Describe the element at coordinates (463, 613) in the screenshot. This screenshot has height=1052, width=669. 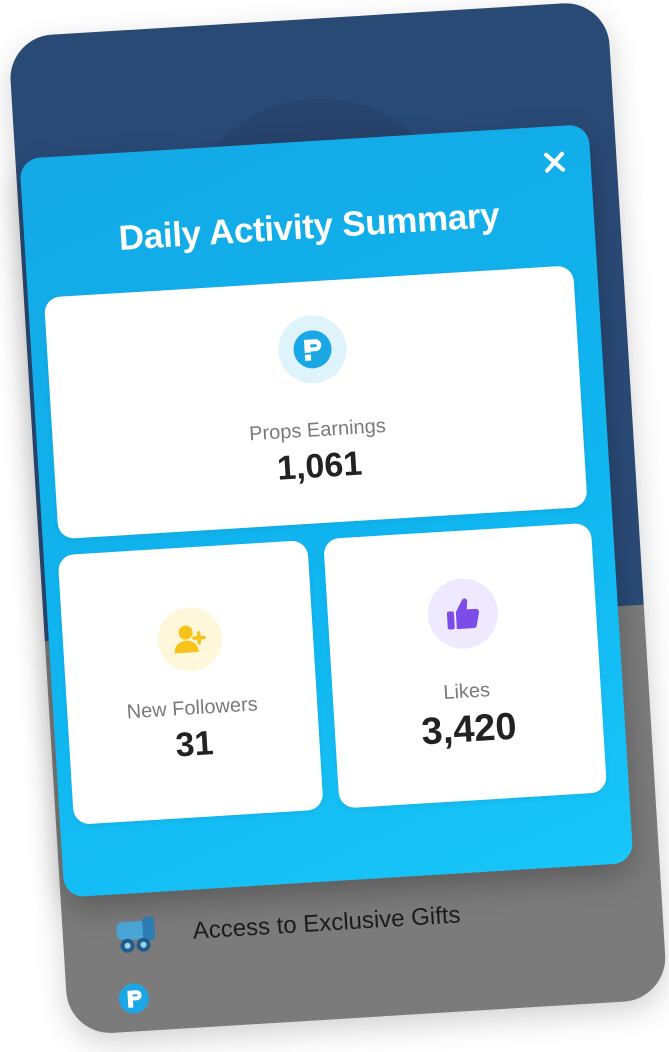
I see `thumbs-up-icon` at that location.